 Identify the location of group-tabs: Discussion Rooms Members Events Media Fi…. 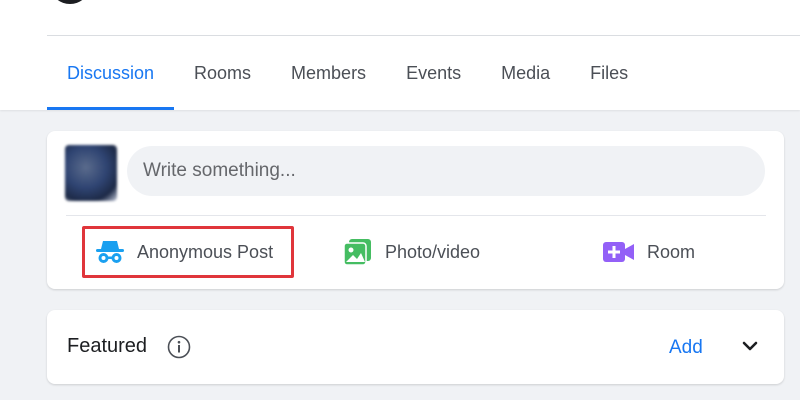
(347, 73).